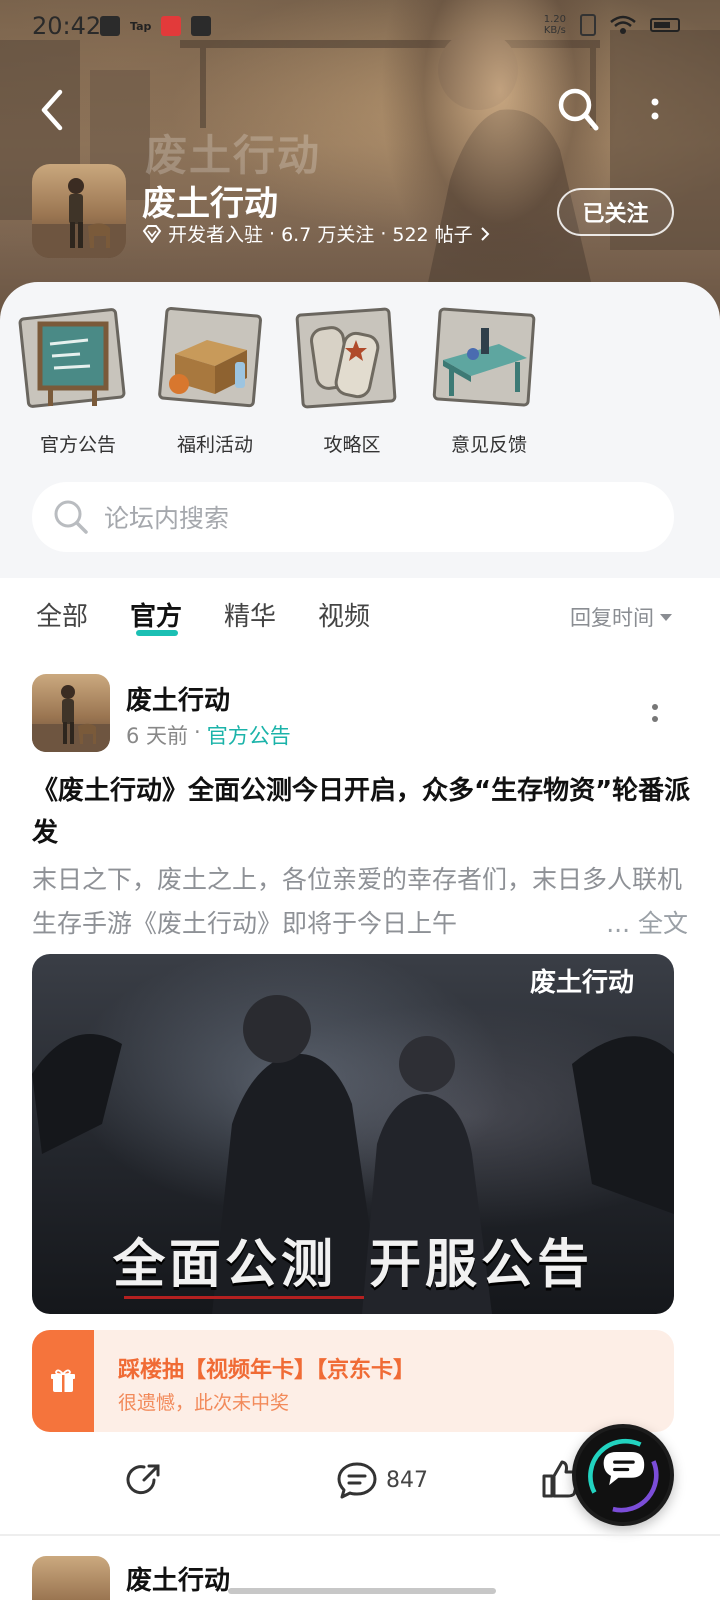  I want to click on verified-diamond-icon, so click(152, 233).